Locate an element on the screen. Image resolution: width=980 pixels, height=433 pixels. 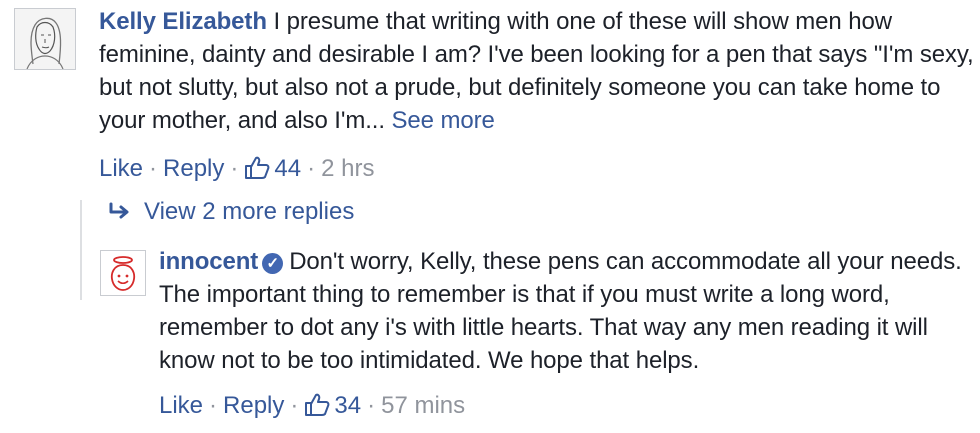
verified-badge-icon: ✓ is located at coordinates (273, 263).